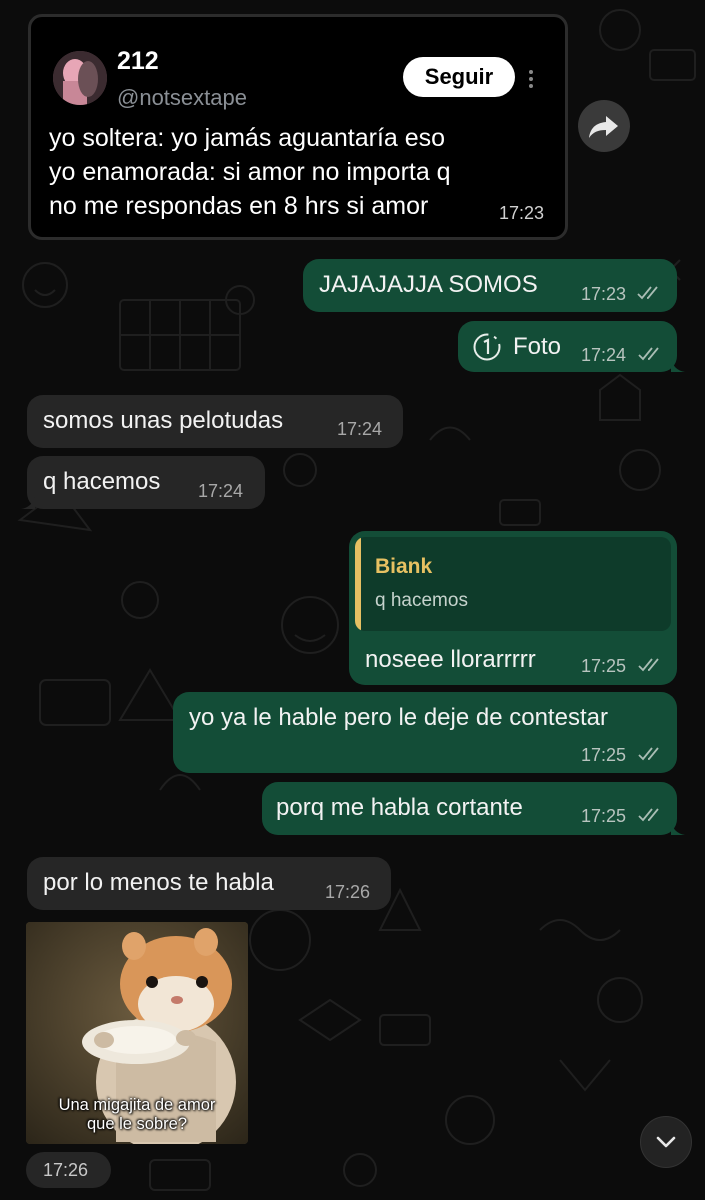 This screenshot has width=705, height=1200. I want to click on more-vertical-icon, so click(531, 79).